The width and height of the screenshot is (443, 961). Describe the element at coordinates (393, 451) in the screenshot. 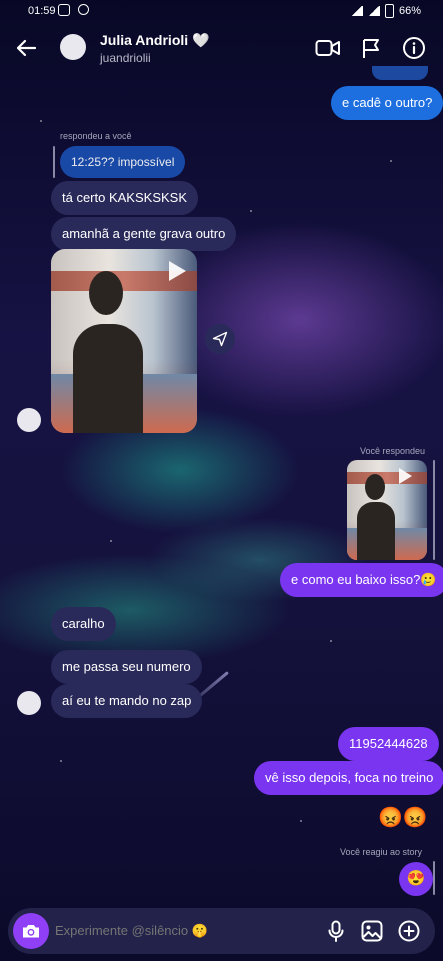

I see `reply-context-label: Você respondeu` at that location.